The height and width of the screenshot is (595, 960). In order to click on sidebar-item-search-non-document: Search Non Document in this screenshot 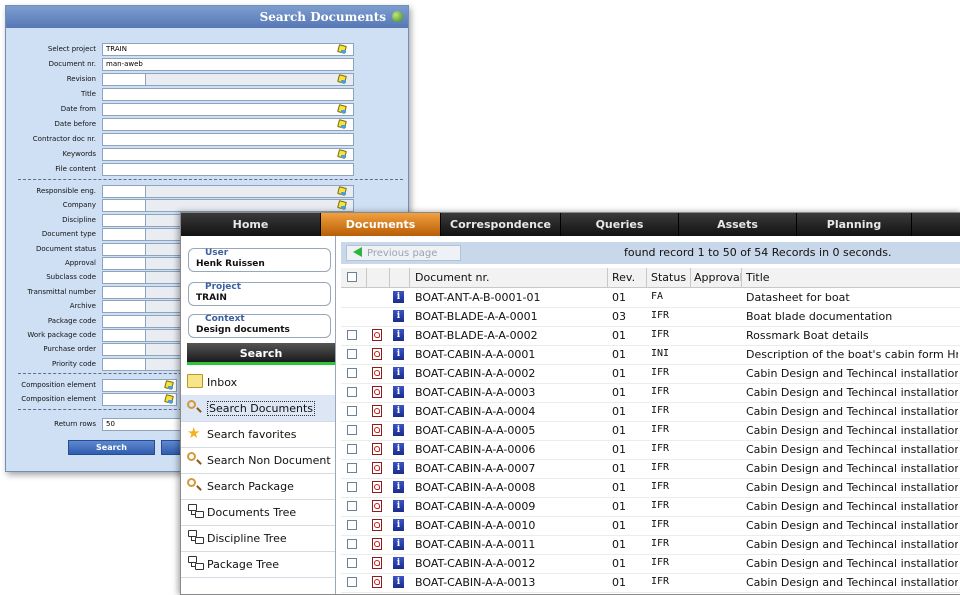, I will do `click(258, 460)`.